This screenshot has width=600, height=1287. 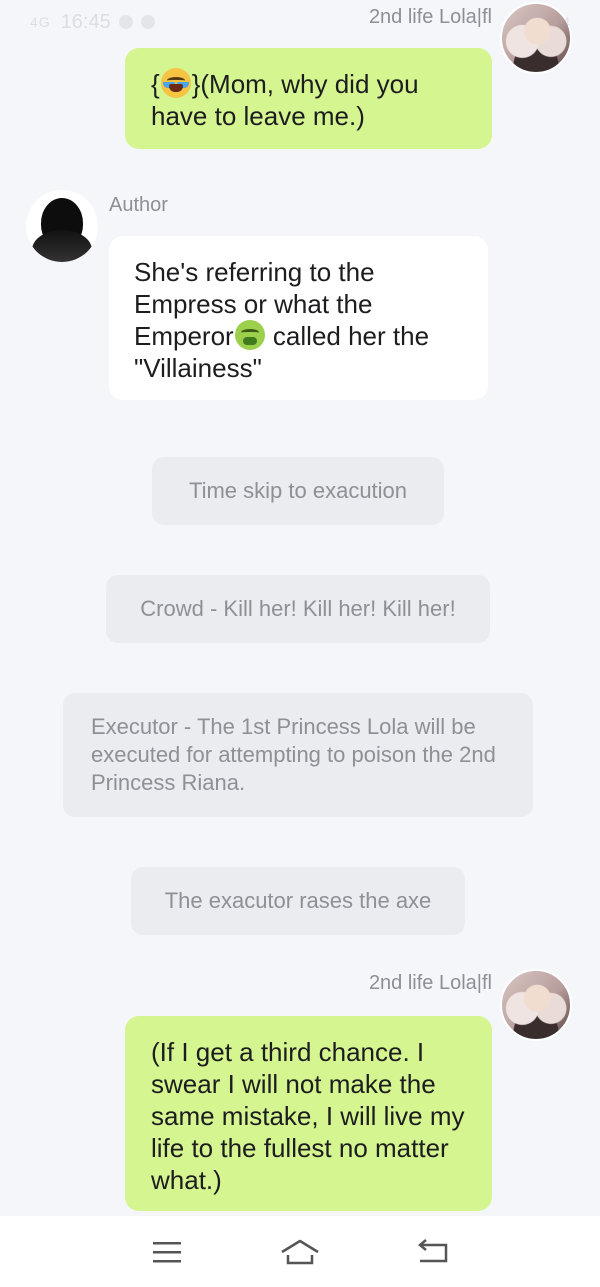 I want to click on home-button, so click(x=300, y=1252).